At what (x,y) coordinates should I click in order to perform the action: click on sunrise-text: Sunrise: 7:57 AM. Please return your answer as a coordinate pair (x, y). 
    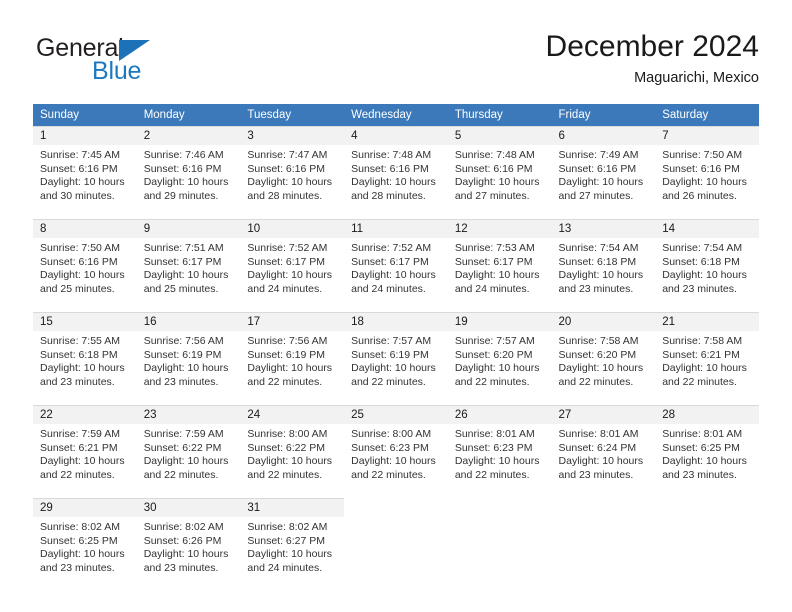
    Looking at the image, I should click on (391, 341).